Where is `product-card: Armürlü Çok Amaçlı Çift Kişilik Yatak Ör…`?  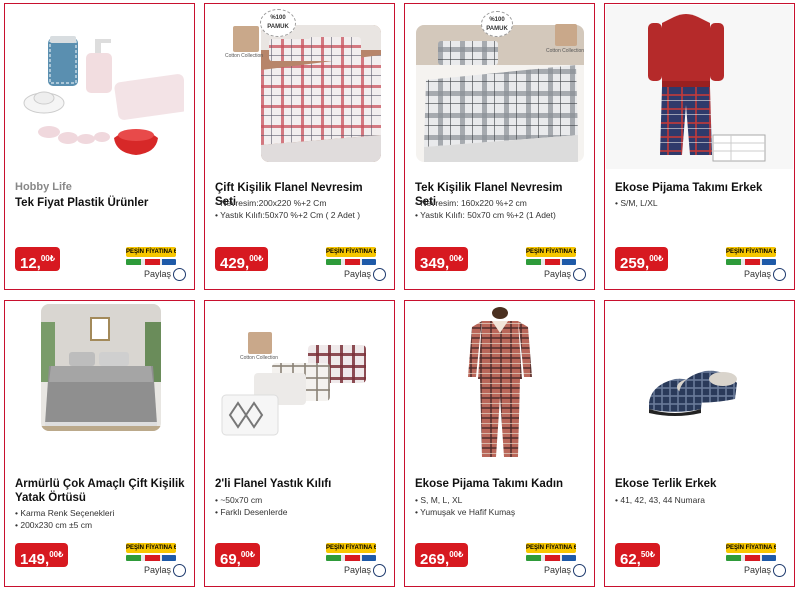 product-card: Armürlü Çok Amaçlı Çift Kişilik Yatak Ör… is located at coordinates (99, 443).